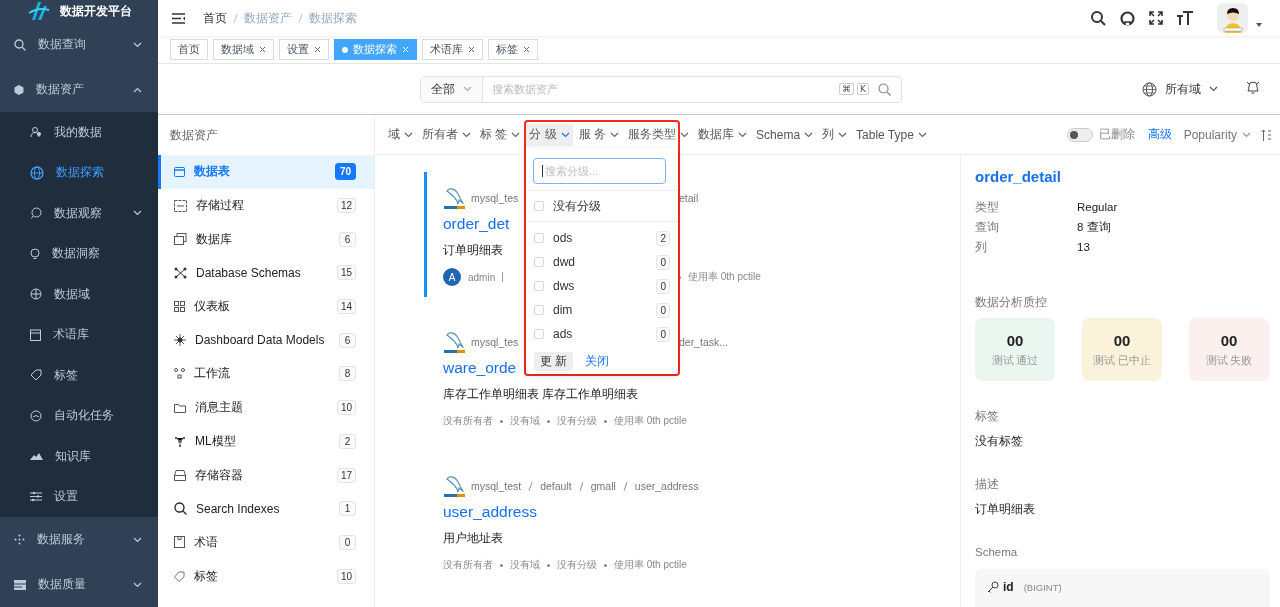 Image resolution: width=1280 pixels, height=607 pixels. What do you see at coordinates (650, 421) in the screenshot?
I see `meta-text: 使用率 0th pctile` at bounding box center [650, 421].